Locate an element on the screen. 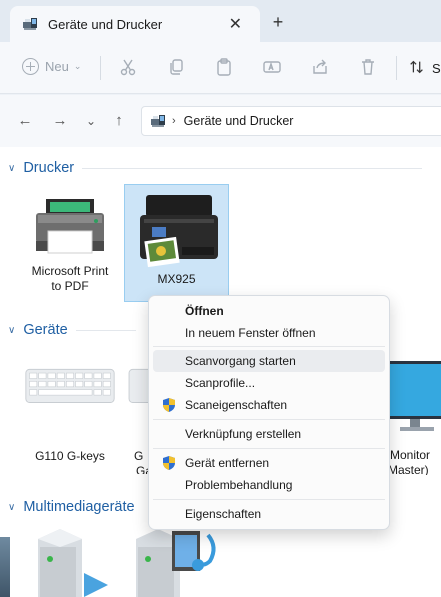 The width and height of the screenshot is (441, 597). delete-icon is located at coordinates (368, 67).